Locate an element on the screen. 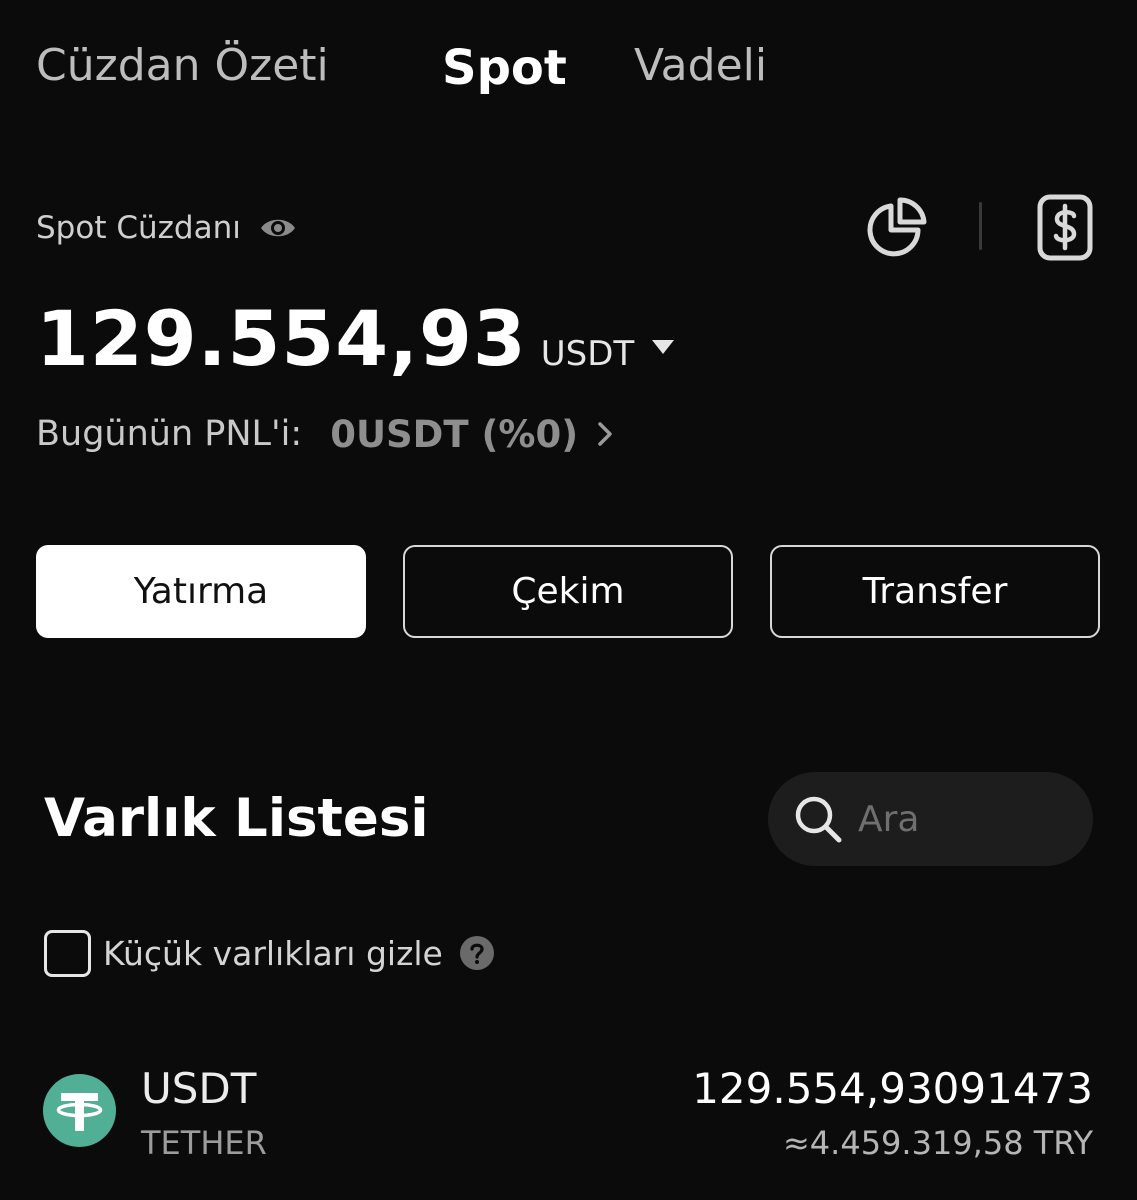  wallet-header: Spot Cüzdanı is located at coordinates (166, 228).